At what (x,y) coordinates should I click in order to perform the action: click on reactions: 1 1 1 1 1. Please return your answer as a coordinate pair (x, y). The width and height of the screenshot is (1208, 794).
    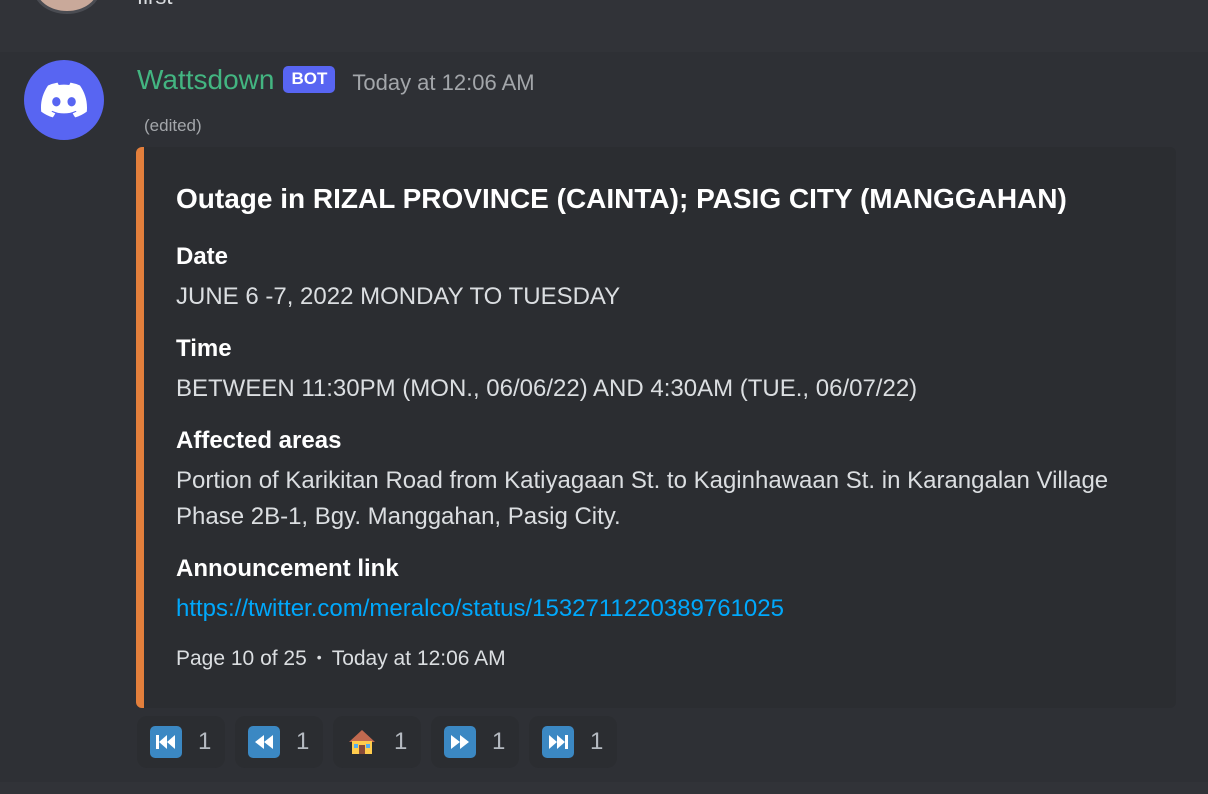
    Looking at the image, I should click on (377, 742).